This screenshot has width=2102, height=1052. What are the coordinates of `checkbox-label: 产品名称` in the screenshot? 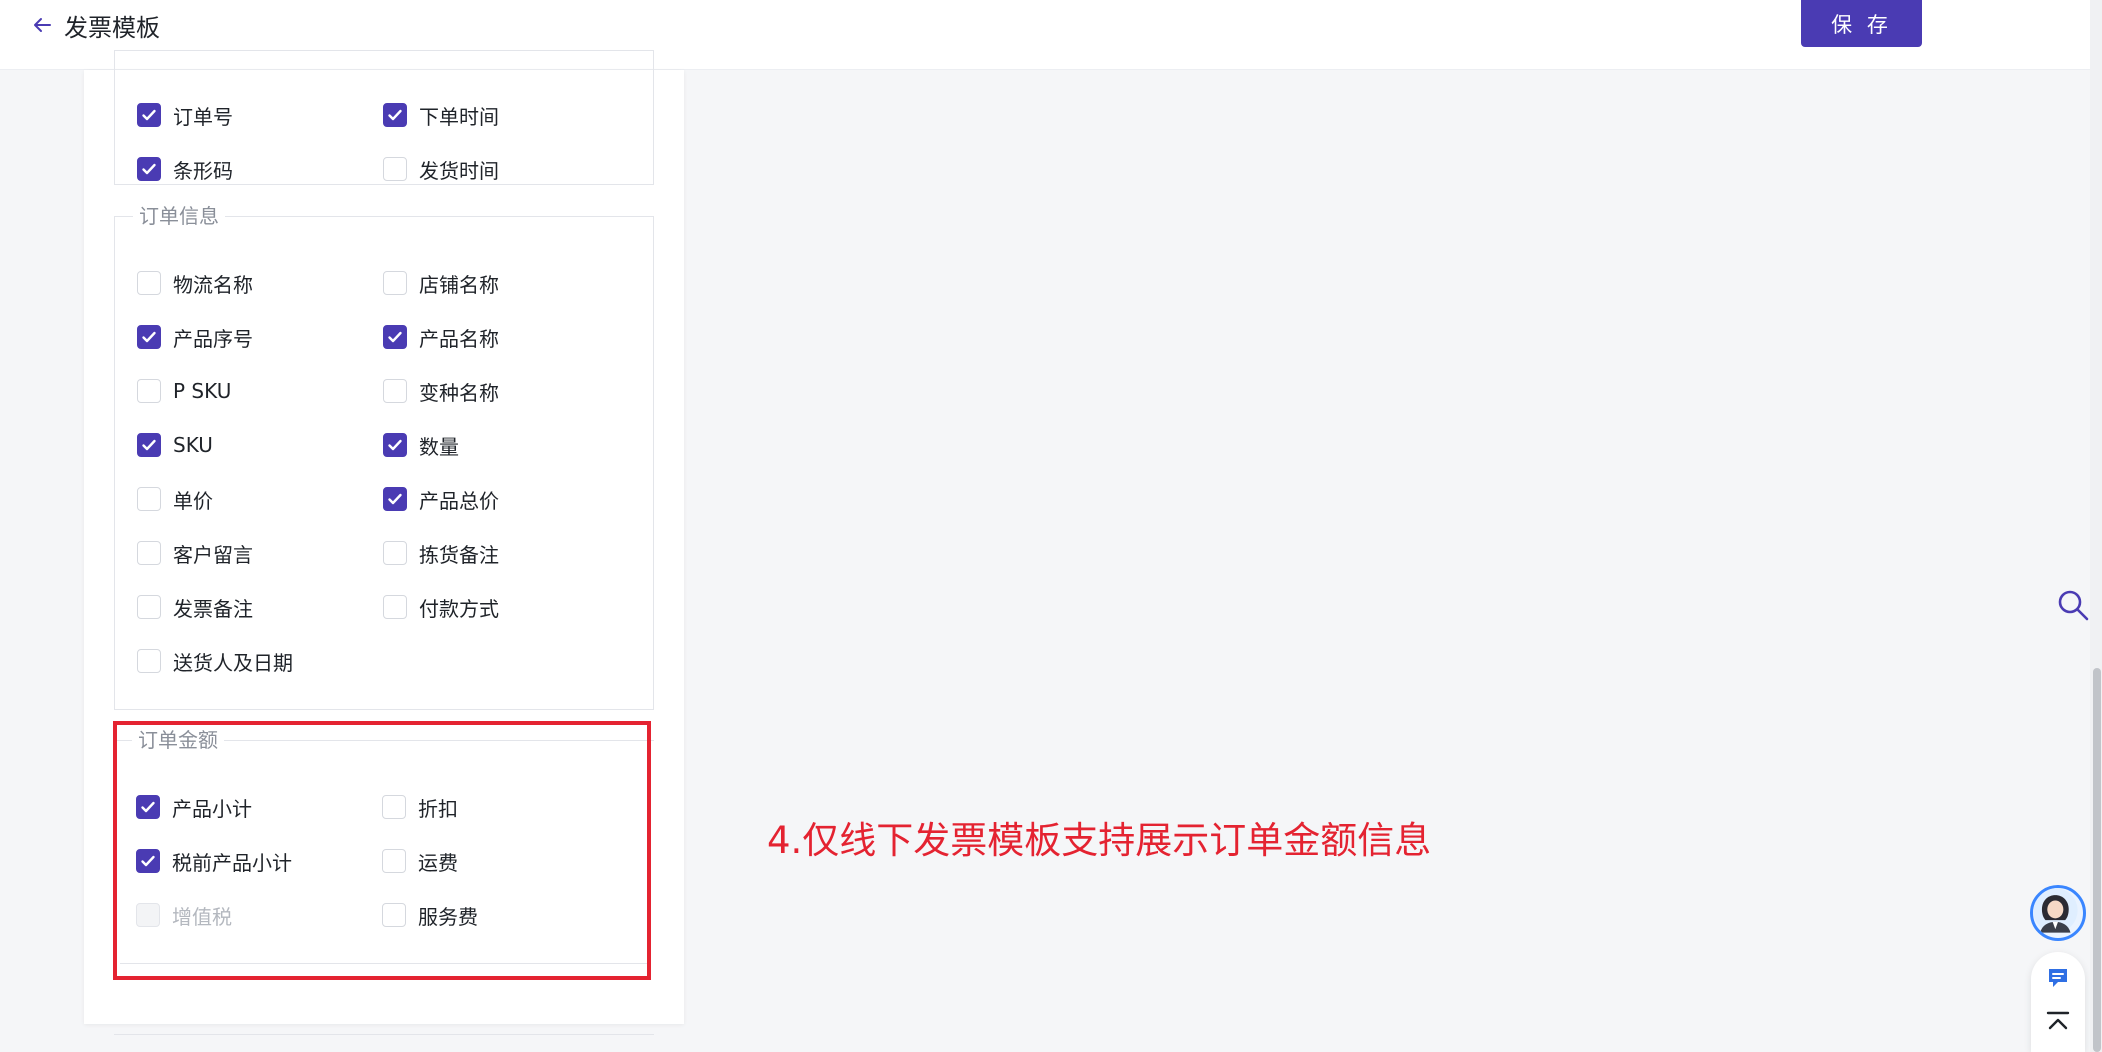 It's located at (459, 338).